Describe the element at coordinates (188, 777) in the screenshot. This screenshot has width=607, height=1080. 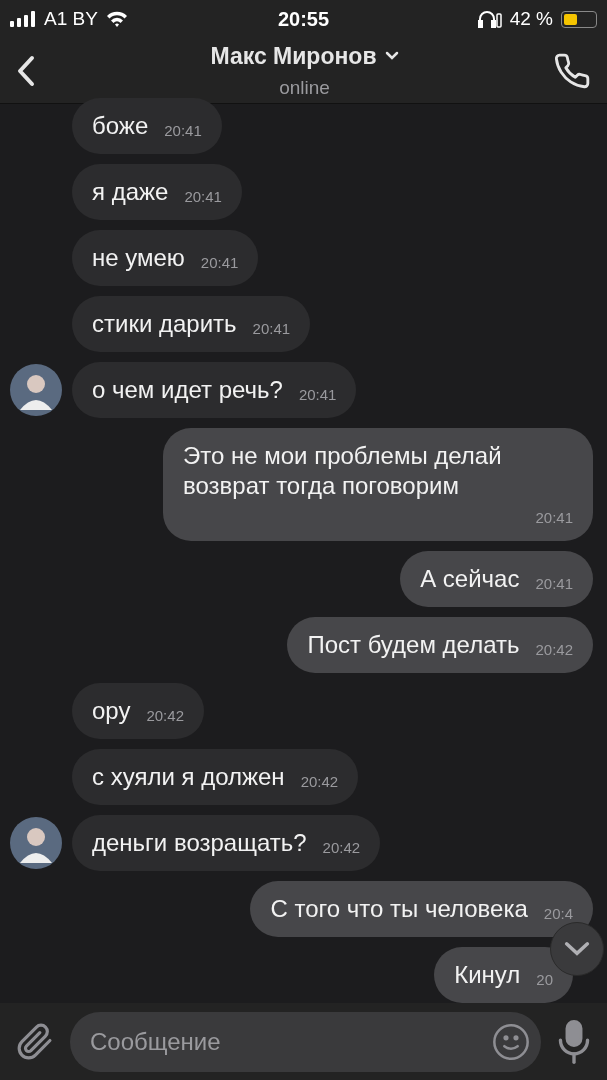
I see `message-text: с хуяли я должен` at that location.